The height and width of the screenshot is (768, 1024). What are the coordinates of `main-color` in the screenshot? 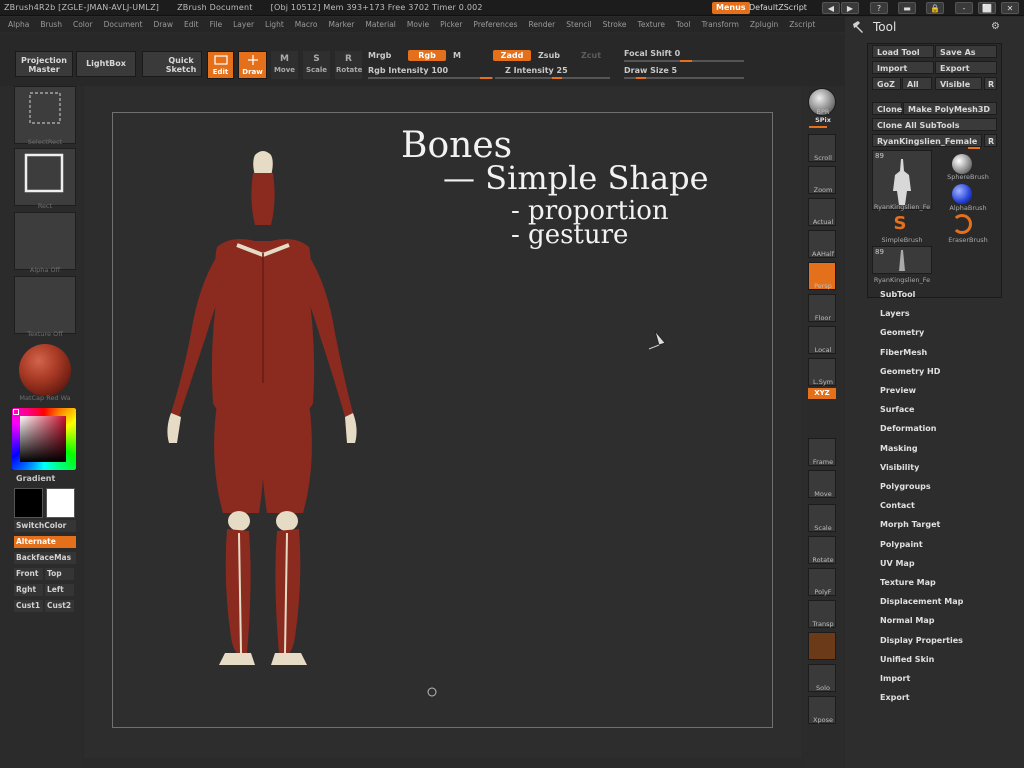 It's located at (60, 503).